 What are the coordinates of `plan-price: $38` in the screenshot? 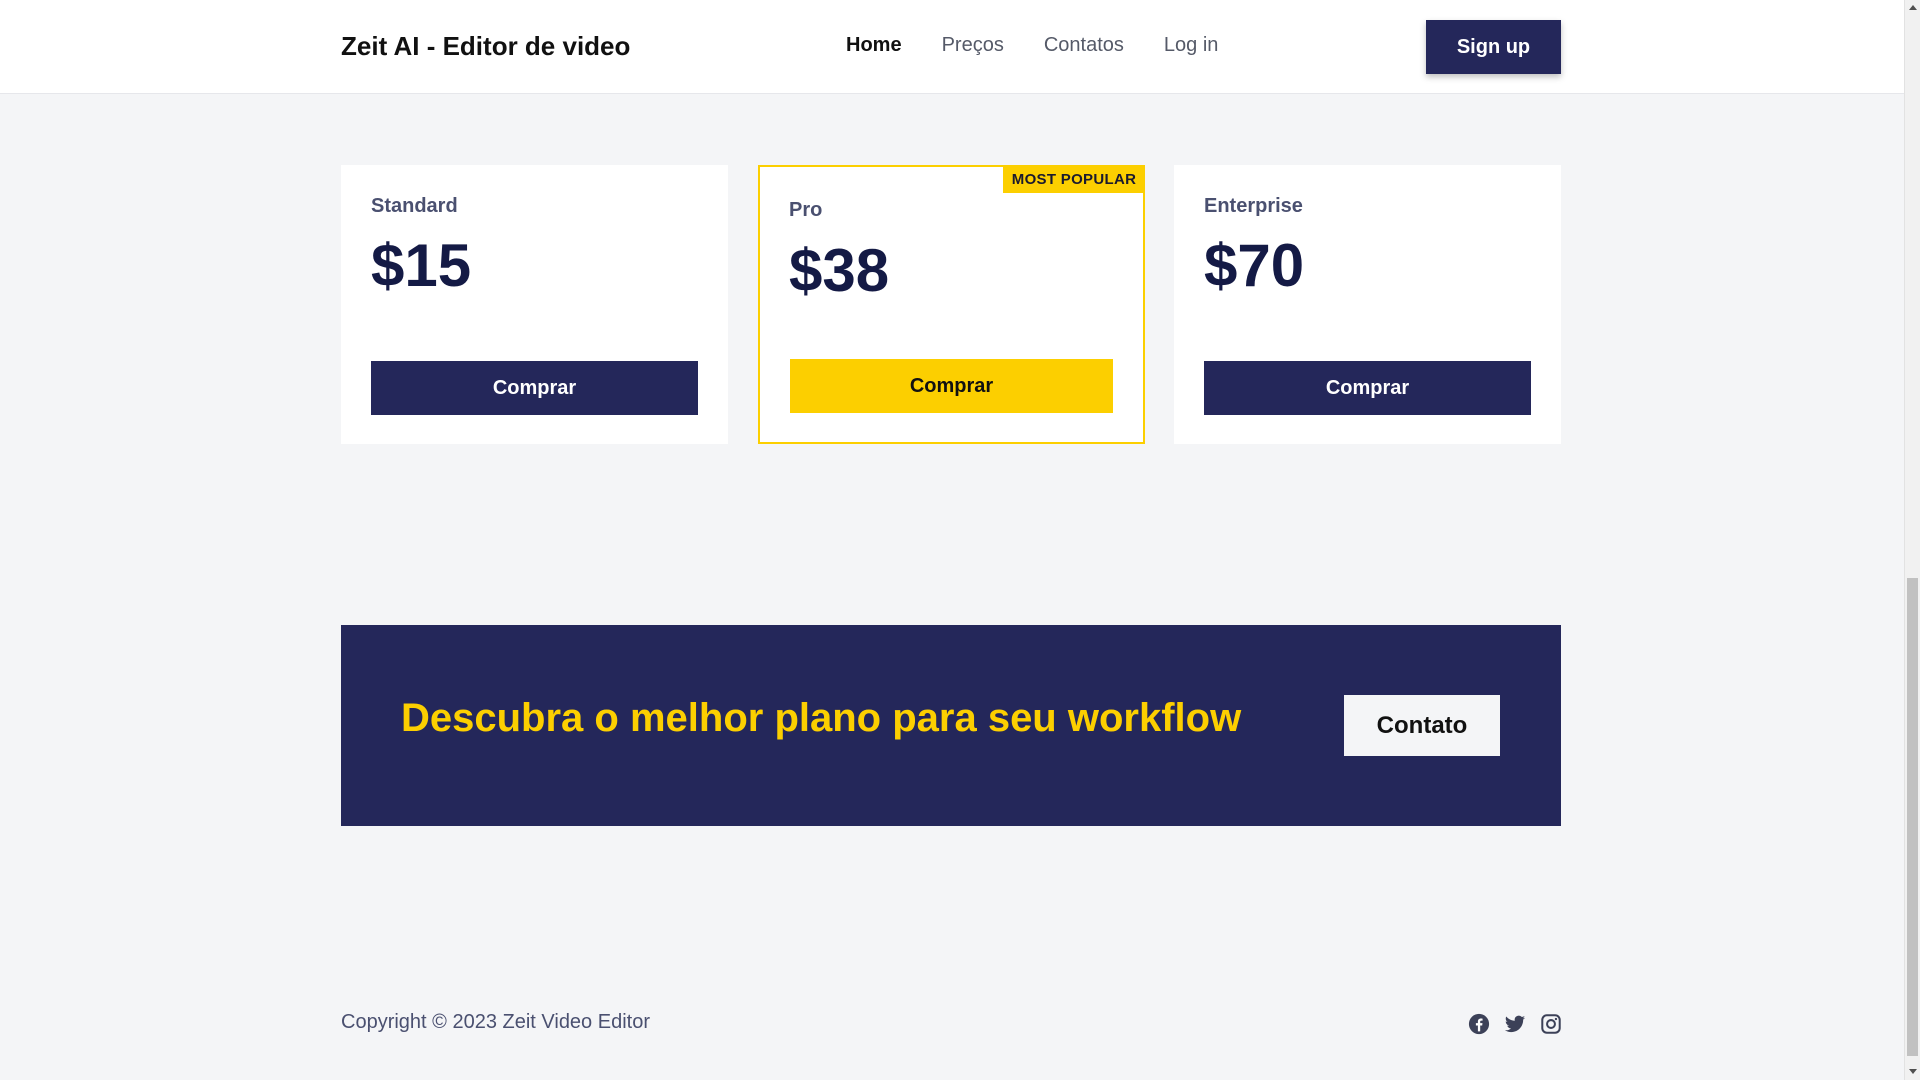 It's located at (839, 270).